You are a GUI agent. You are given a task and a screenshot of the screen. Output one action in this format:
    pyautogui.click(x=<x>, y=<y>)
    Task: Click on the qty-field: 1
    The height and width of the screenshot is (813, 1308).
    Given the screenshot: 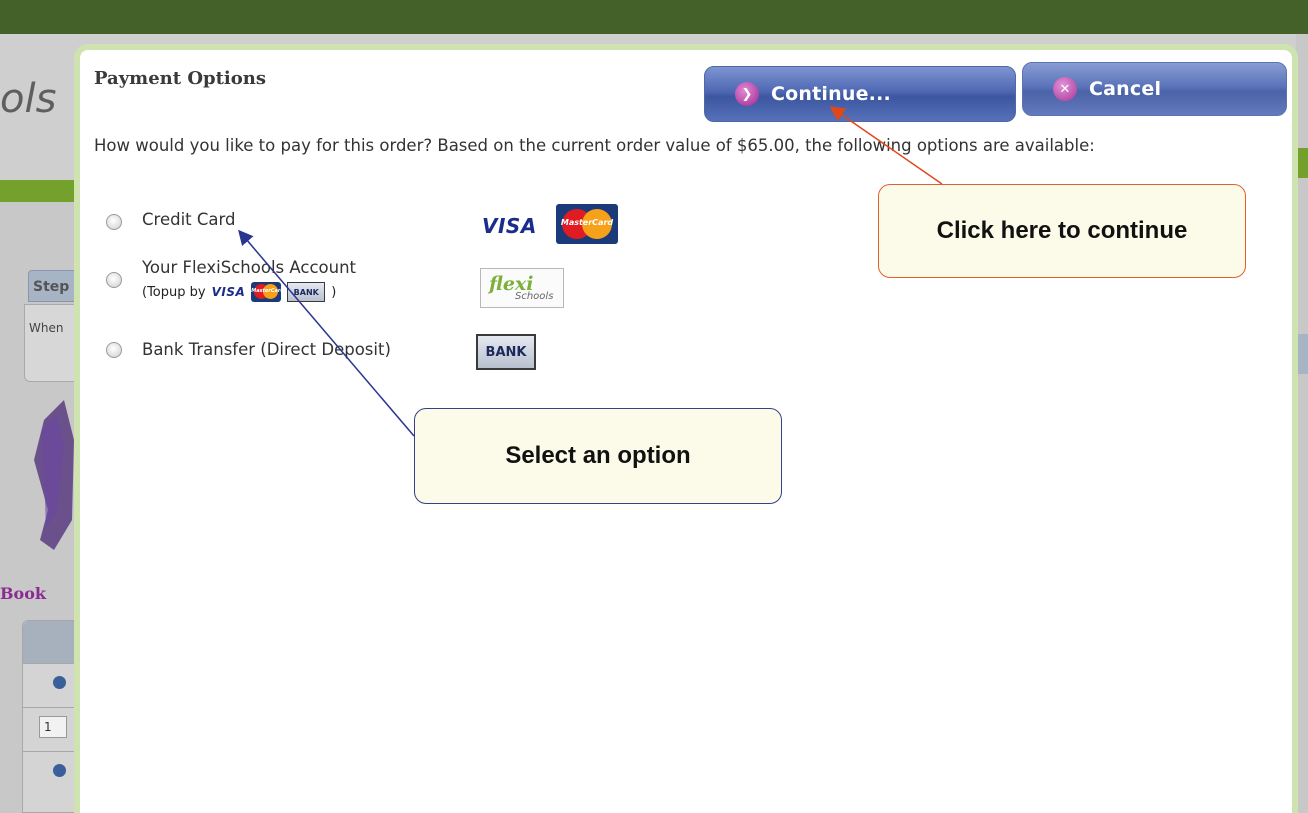 What is the action you would take?
    pyautogui.click(x=53, y=727)
    